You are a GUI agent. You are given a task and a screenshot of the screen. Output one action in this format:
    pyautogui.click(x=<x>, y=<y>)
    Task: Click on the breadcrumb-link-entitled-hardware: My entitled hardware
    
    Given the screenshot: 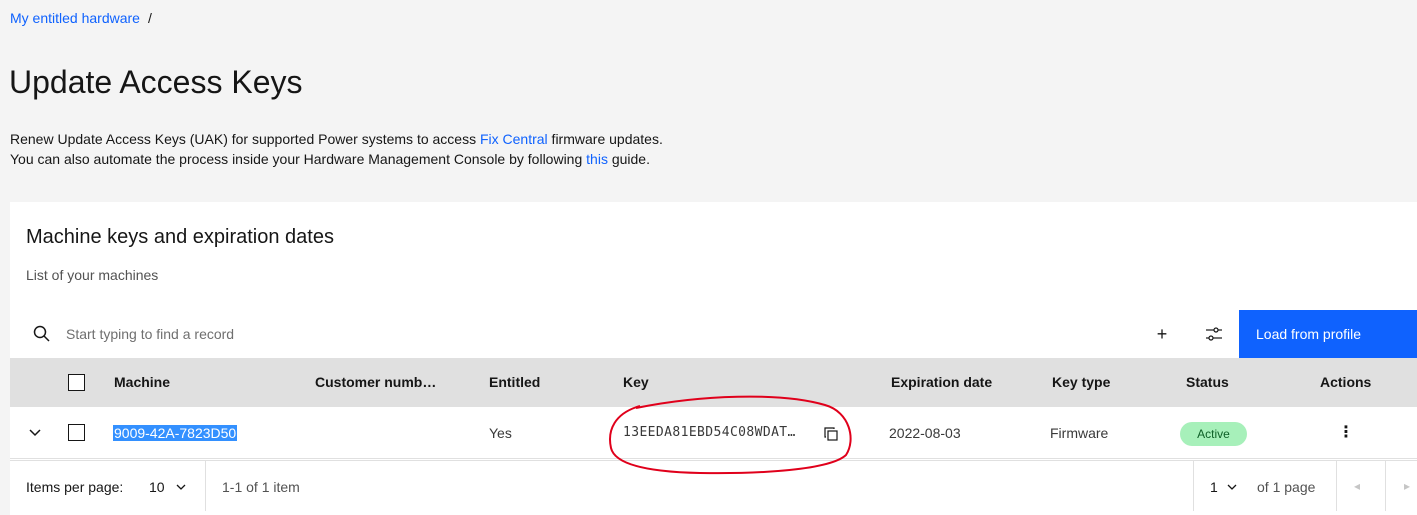 What is the action you would take?
    pyautogui.click(x=75, y=18)
    